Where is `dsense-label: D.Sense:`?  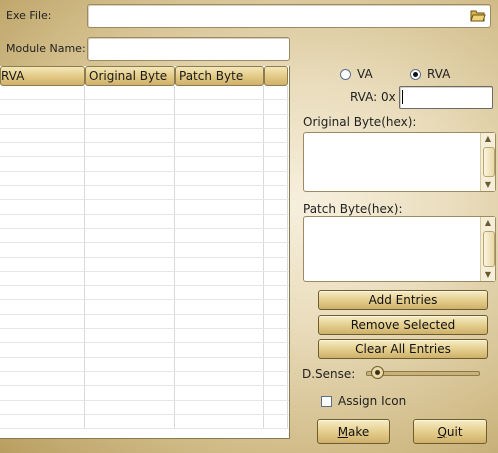 dsense-label: D.Sense: is located at coordinates (329, 374).